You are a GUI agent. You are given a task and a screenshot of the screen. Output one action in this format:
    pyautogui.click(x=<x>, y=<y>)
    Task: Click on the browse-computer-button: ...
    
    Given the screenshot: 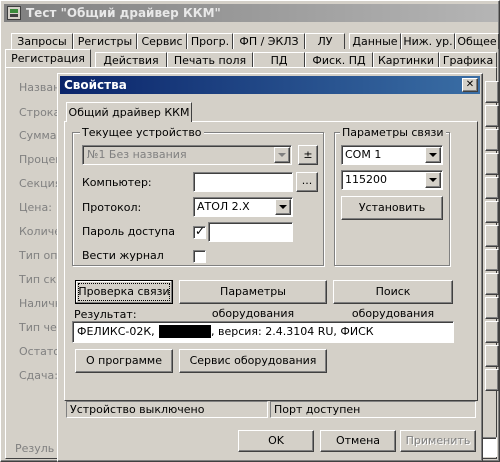 What is the action you would take?
    pyautogui.click(x=307, y=182)
    